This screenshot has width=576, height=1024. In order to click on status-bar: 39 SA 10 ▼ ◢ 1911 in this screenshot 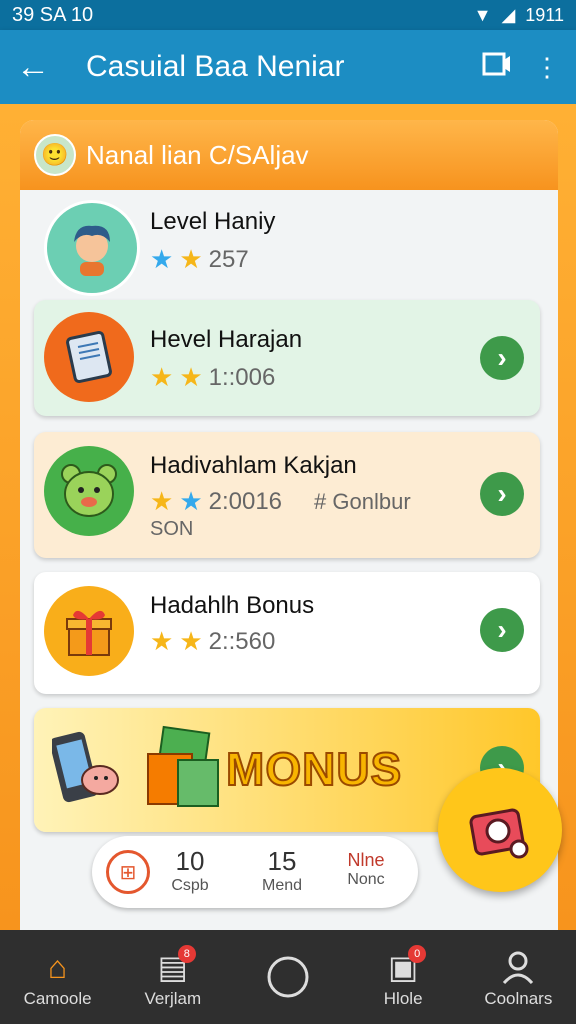, I will do `click(288, 15)`.